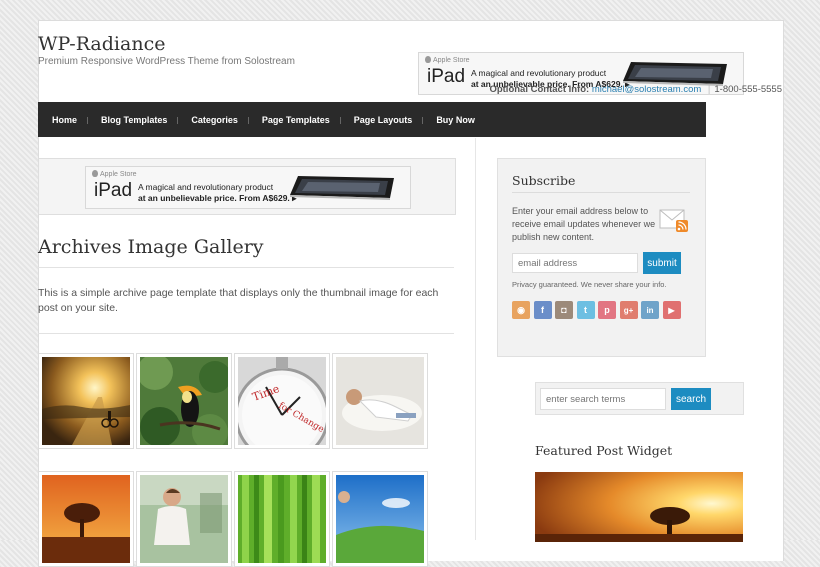  I want to click on gallery-thumb-toucan, so click(184, 401).